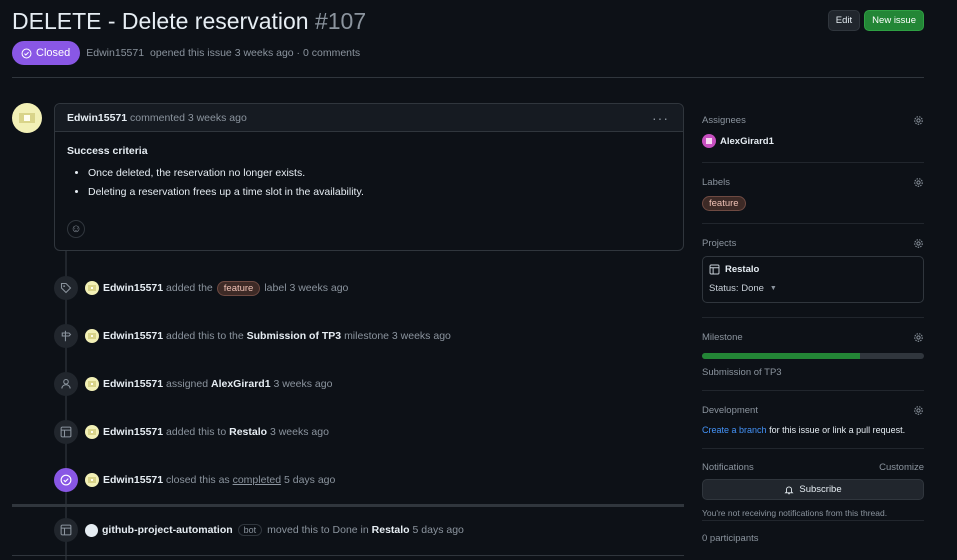  What do you see at coordinates (813, 337) in the screenshot?
I see `section-header: Milestone` at bounding box center [813, 337].